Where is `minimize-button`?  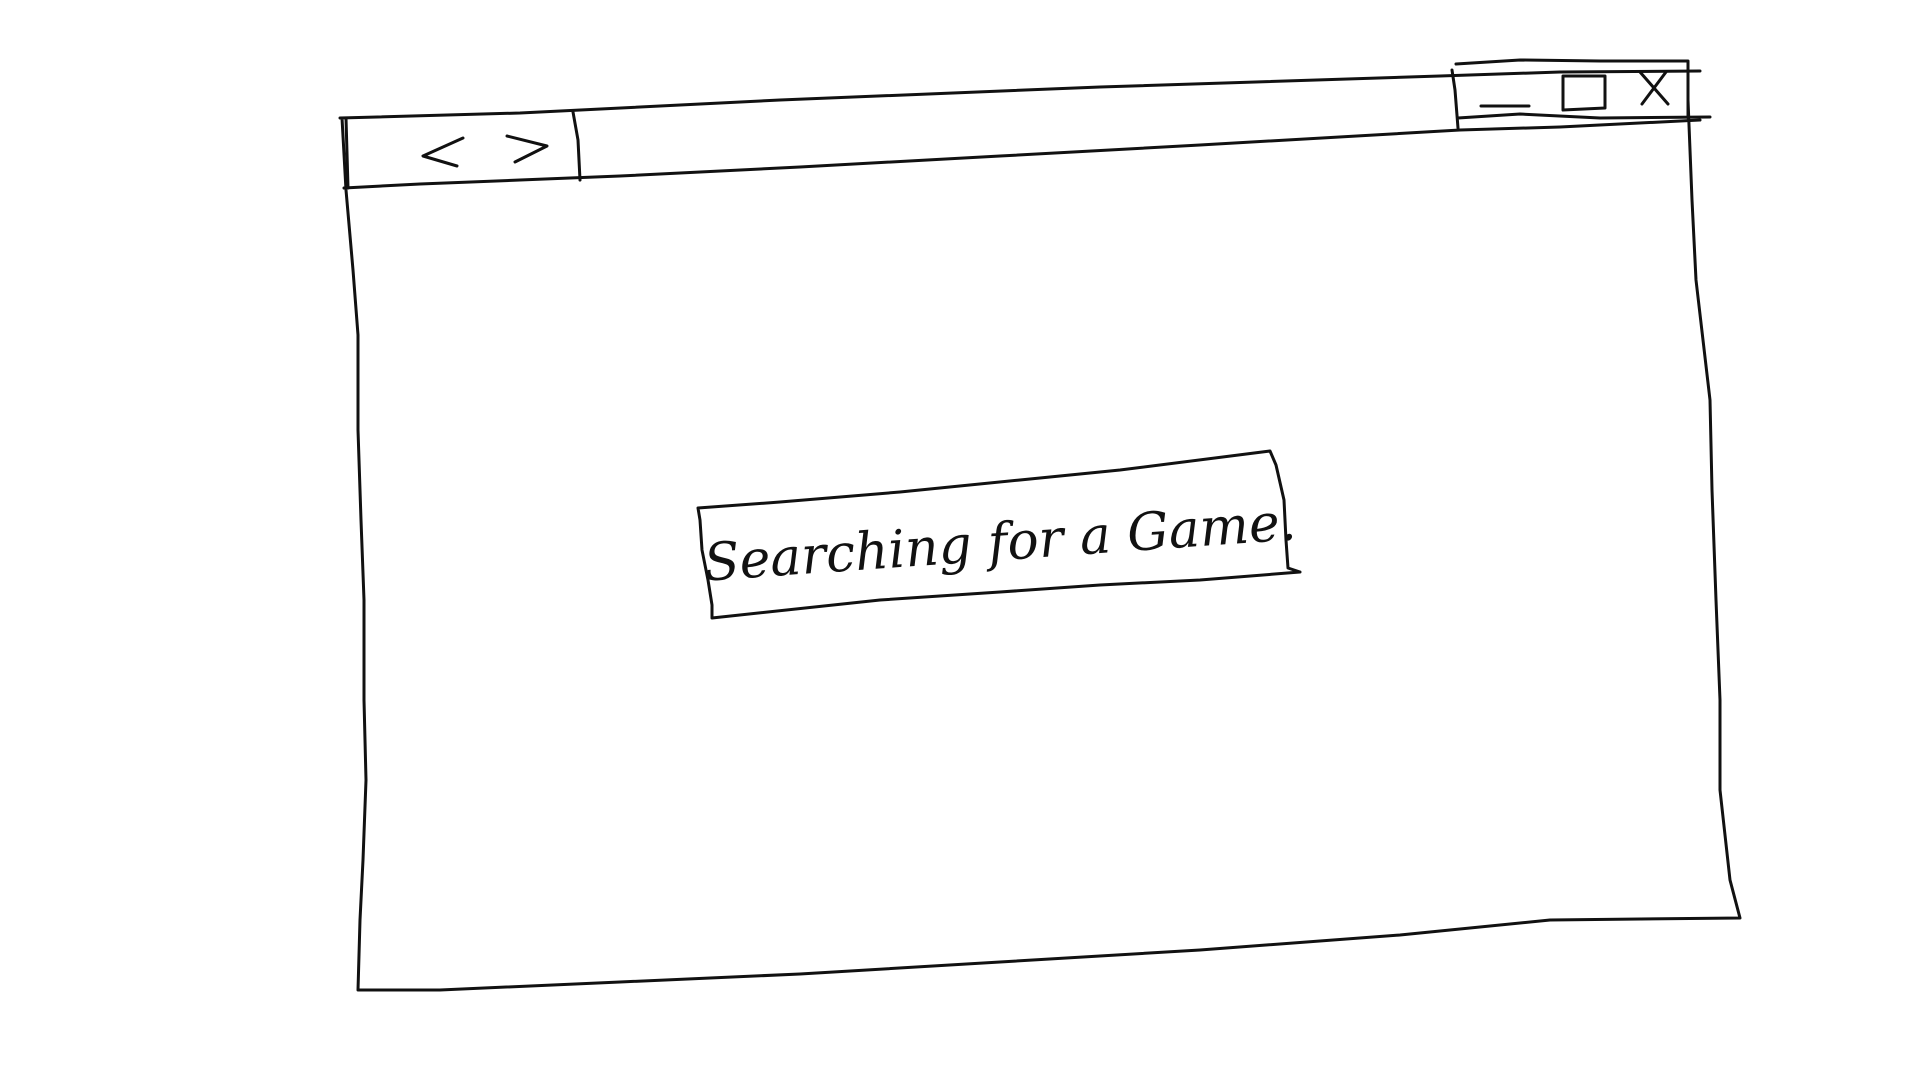 minimize-button is located at coordinates (1505, 95).